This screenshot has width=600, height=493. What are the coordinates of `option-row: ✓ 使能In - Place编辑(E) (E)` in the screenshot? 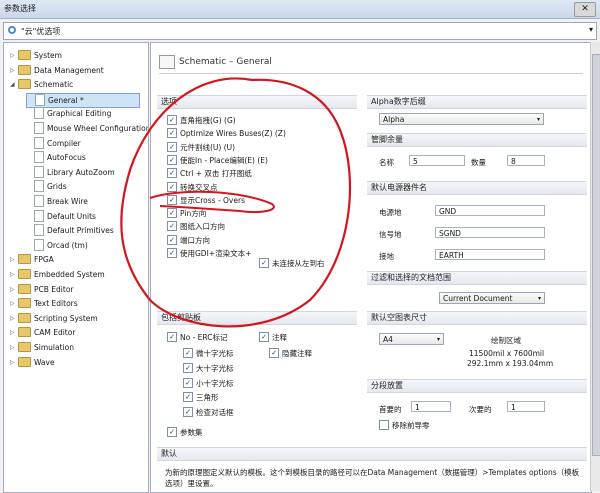 It's located at (217, 160).